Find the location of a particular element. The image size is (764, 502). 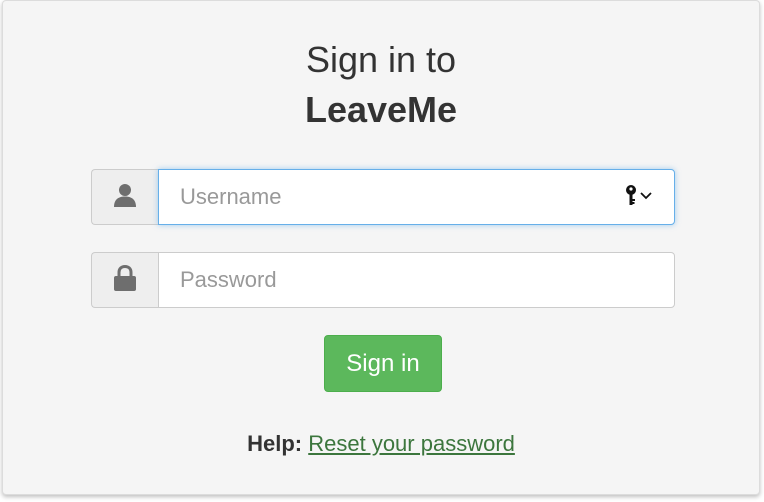

username-field-wrap is located at coordinates (416, 197).